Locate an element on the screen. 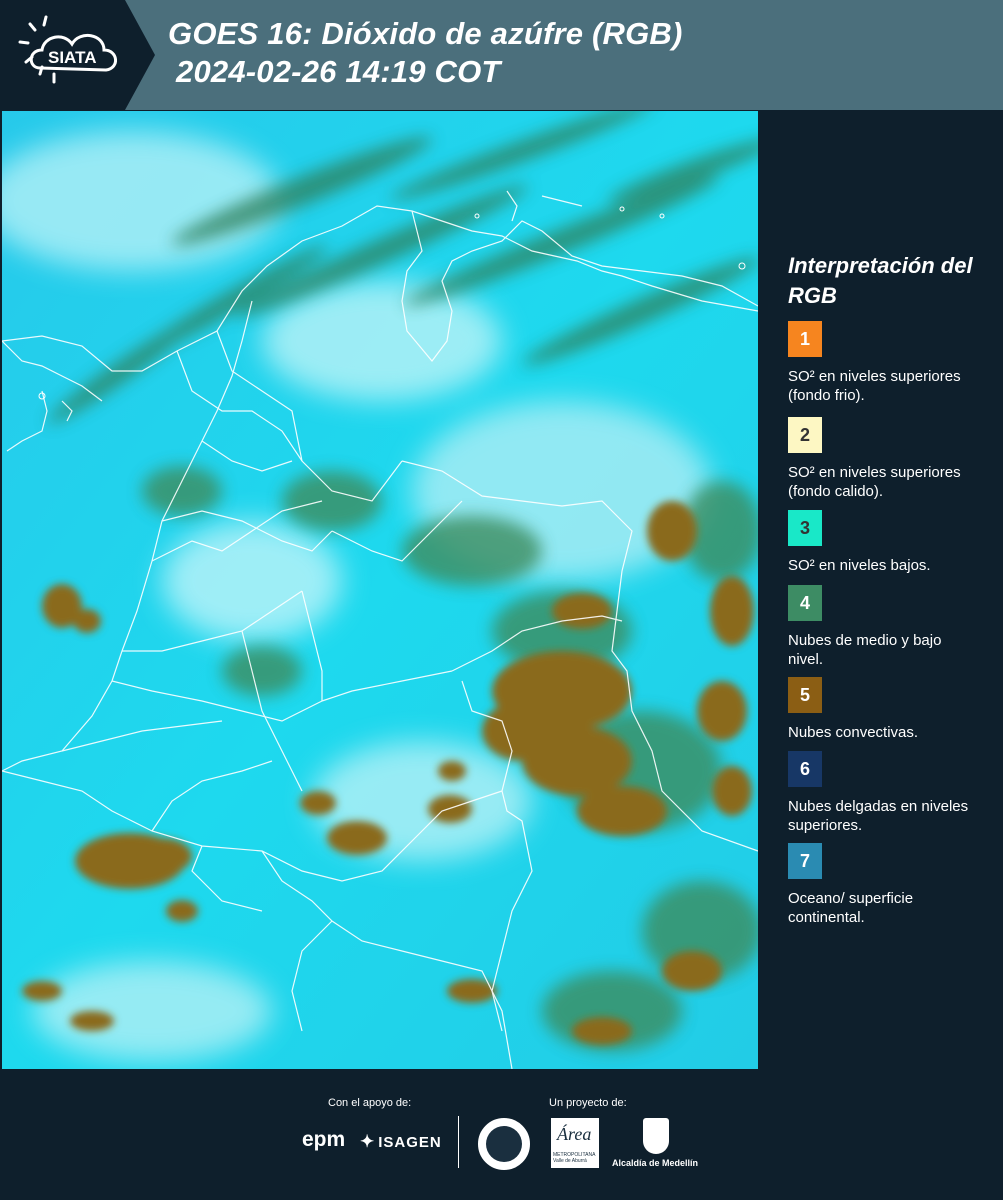 The height and width of the screenshot is (1200, 1003). legend-number-2: 2 is located at coordinates (804, 434).